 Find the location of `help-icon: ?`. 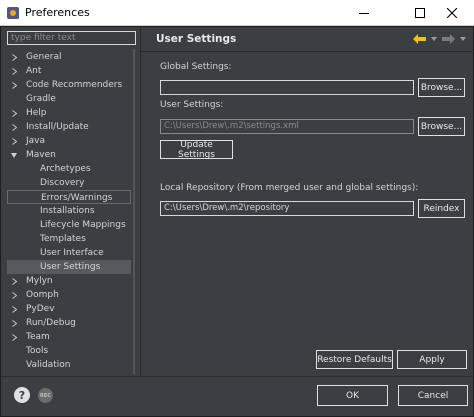

help-icon: ? is located at coordinates (22, 395).